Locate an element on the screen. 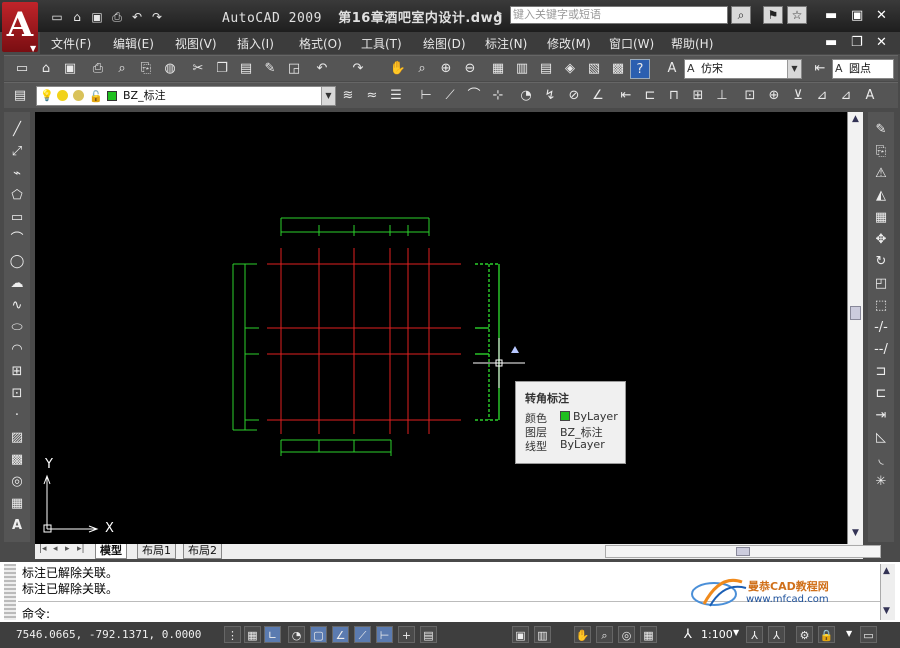 Image resolution: width=900 pixels, height=648 pixels. toolbar-lock-icon: 🔒 is located at coordinates (826, 634).